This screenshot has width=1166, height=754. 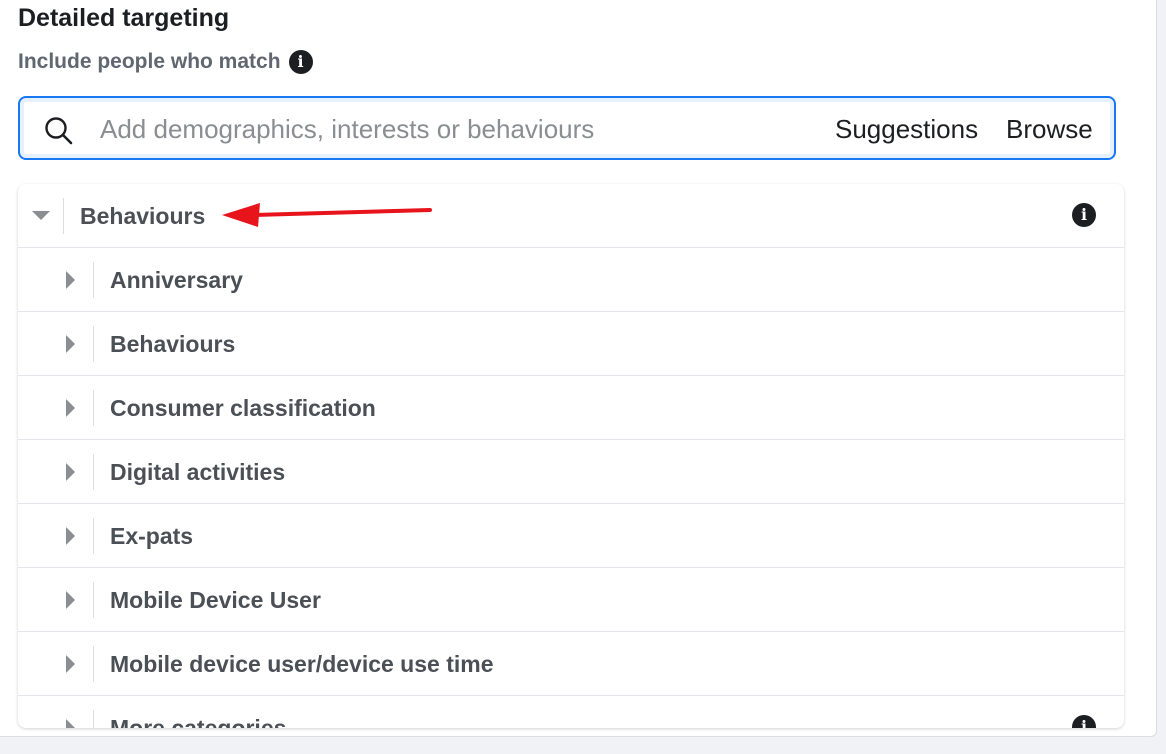 What do you see at coordinates (302, 664) in the screenshot?
I see `tree-item-label: Mobile device user/device use time` at bounding box center [302, 664].